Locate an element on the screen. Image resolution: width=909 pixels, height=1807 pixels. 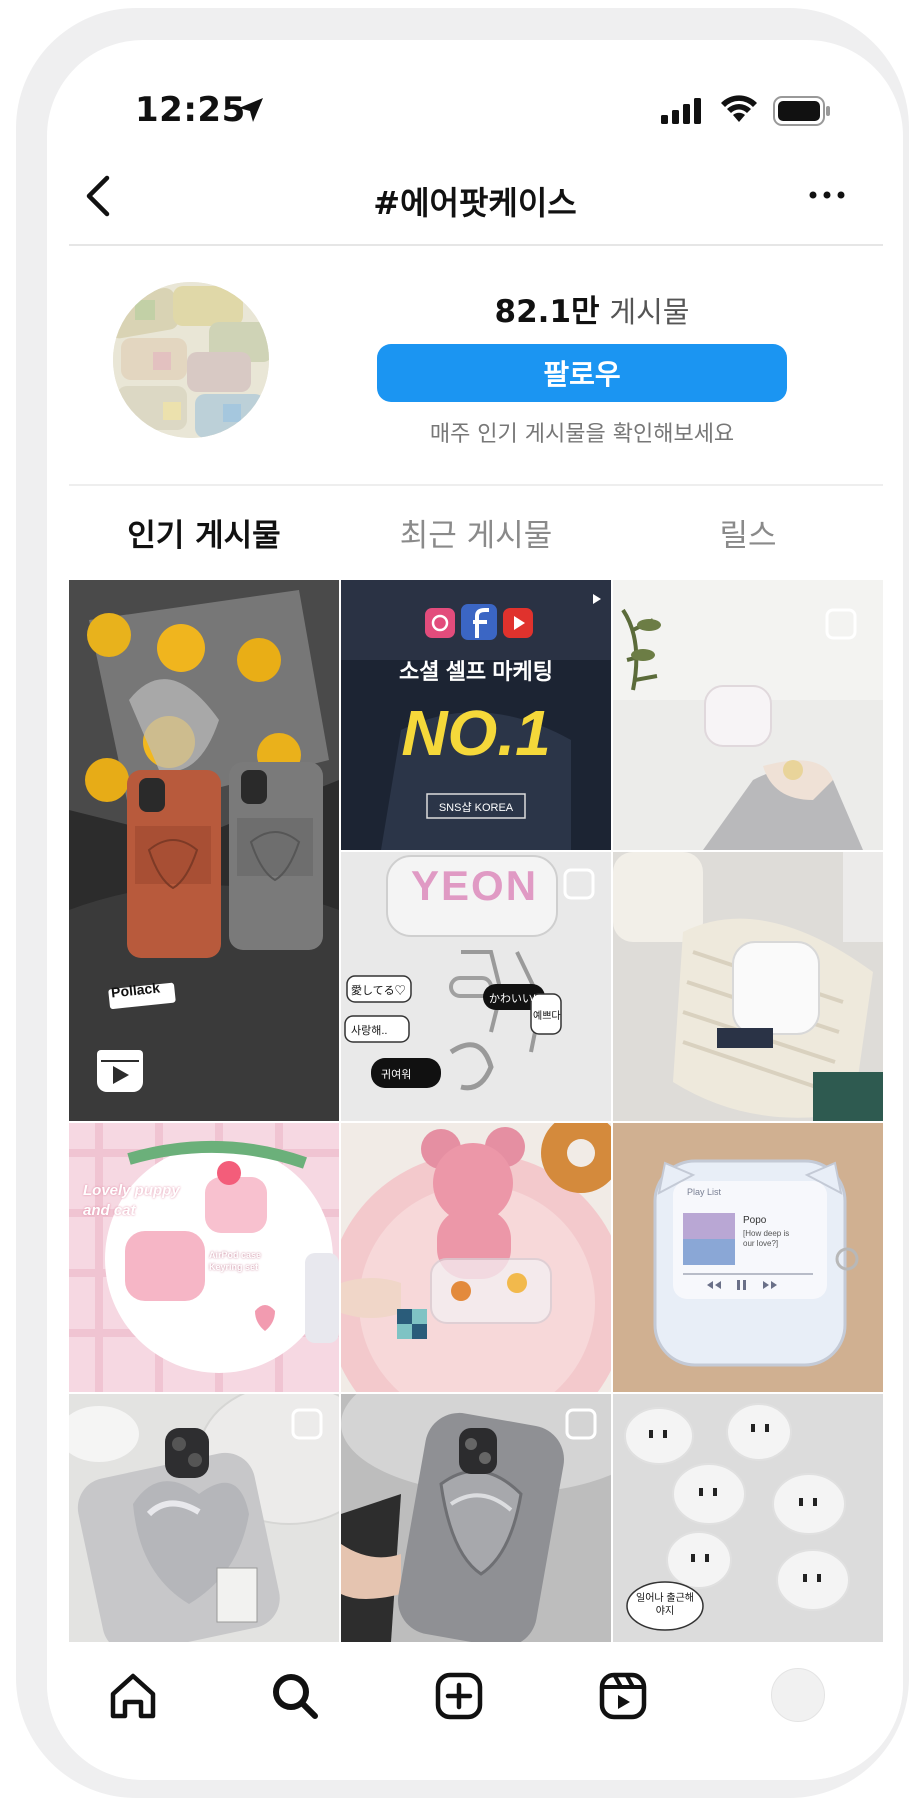
ad-post-social-marketing: 소셜 셀프 마케팅 NO.1 SNS샵 KOREA is located at coordinates (476, 715).